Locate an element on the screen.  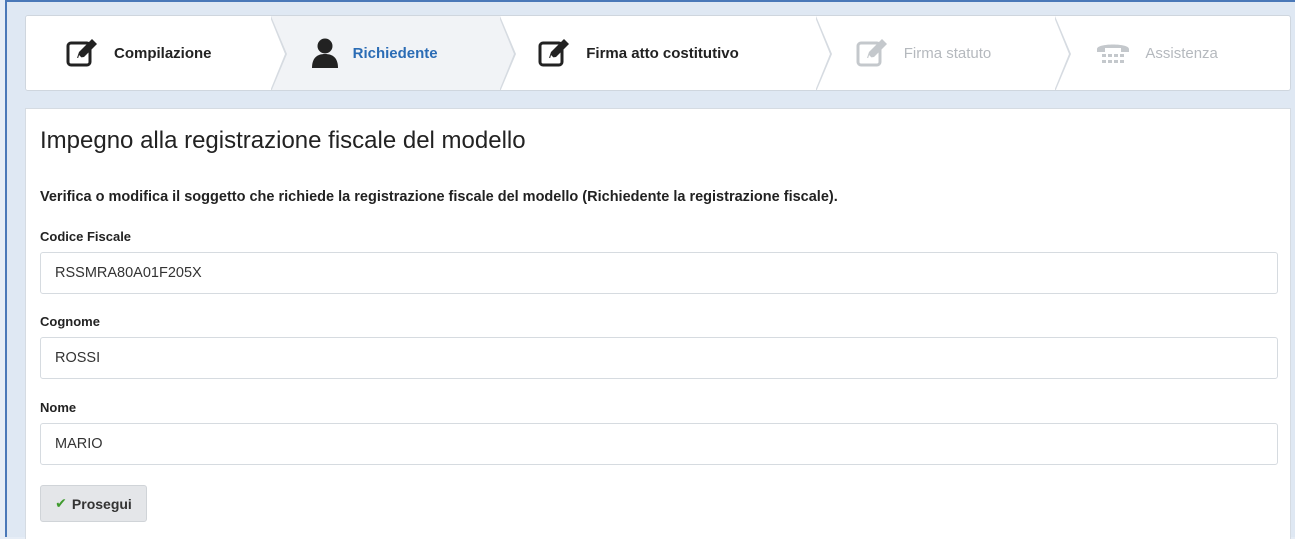
codice-fiscale-label: Codice Fiscale is located at coordinates (86, 236).